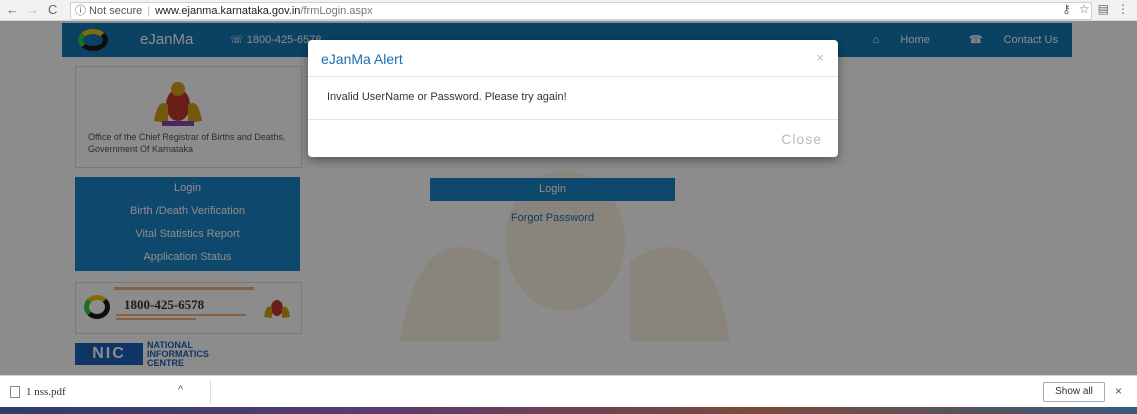 This screenshot has width=1137, height=414. What do you see at coordinates (108, 11) in the screenshot?
I see `security-indicator: ⓘ Not secure` at bounding box center [108, 11].